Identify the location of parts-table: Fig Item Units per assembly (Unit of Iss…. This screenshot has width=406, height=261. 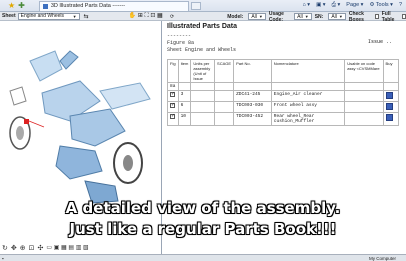
(283, 92).